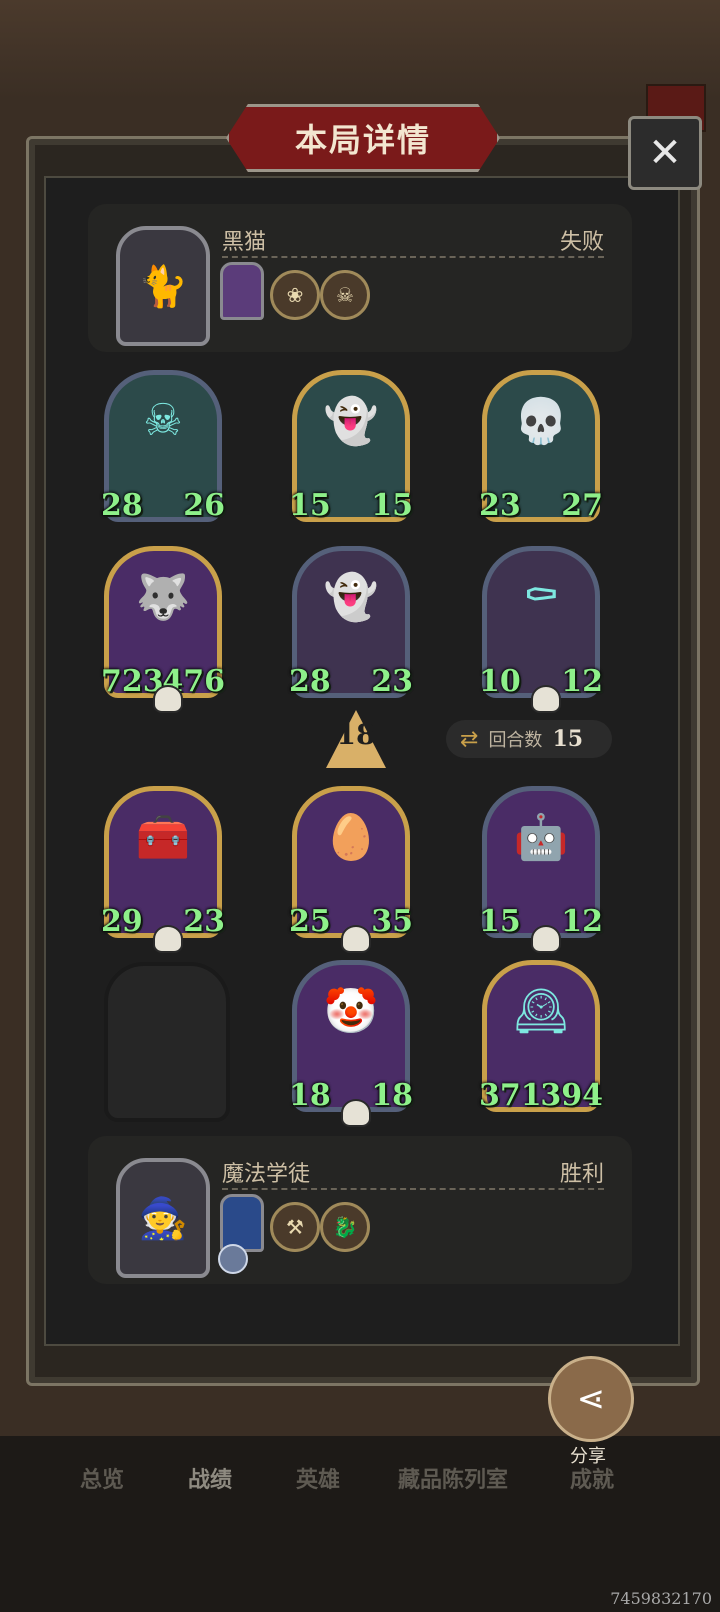 This screenshot has width=720, height=1612. I want to click on title-plate: 本局详情, so click(363, 138).